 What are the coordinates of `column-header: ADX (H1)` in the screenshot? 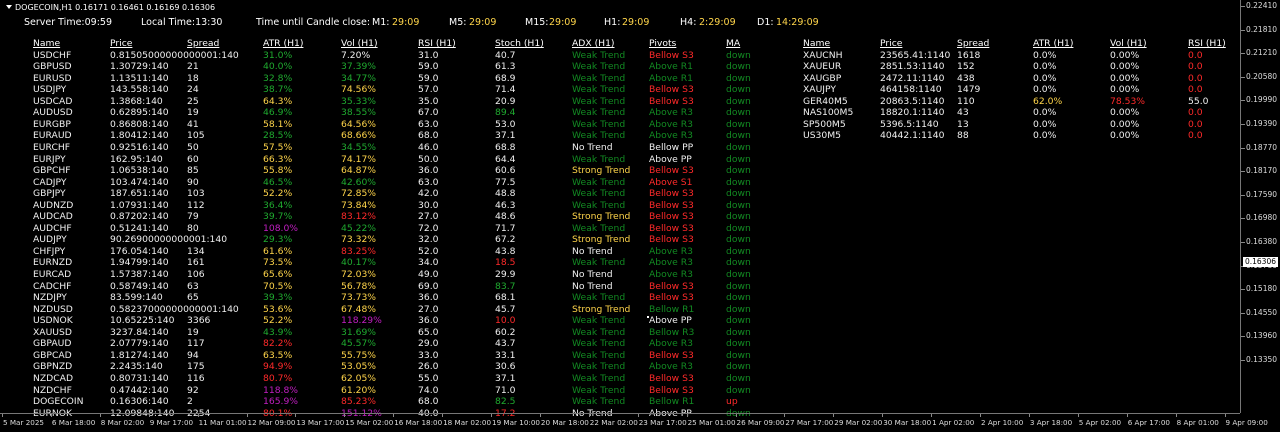 It's located at (593, 43).